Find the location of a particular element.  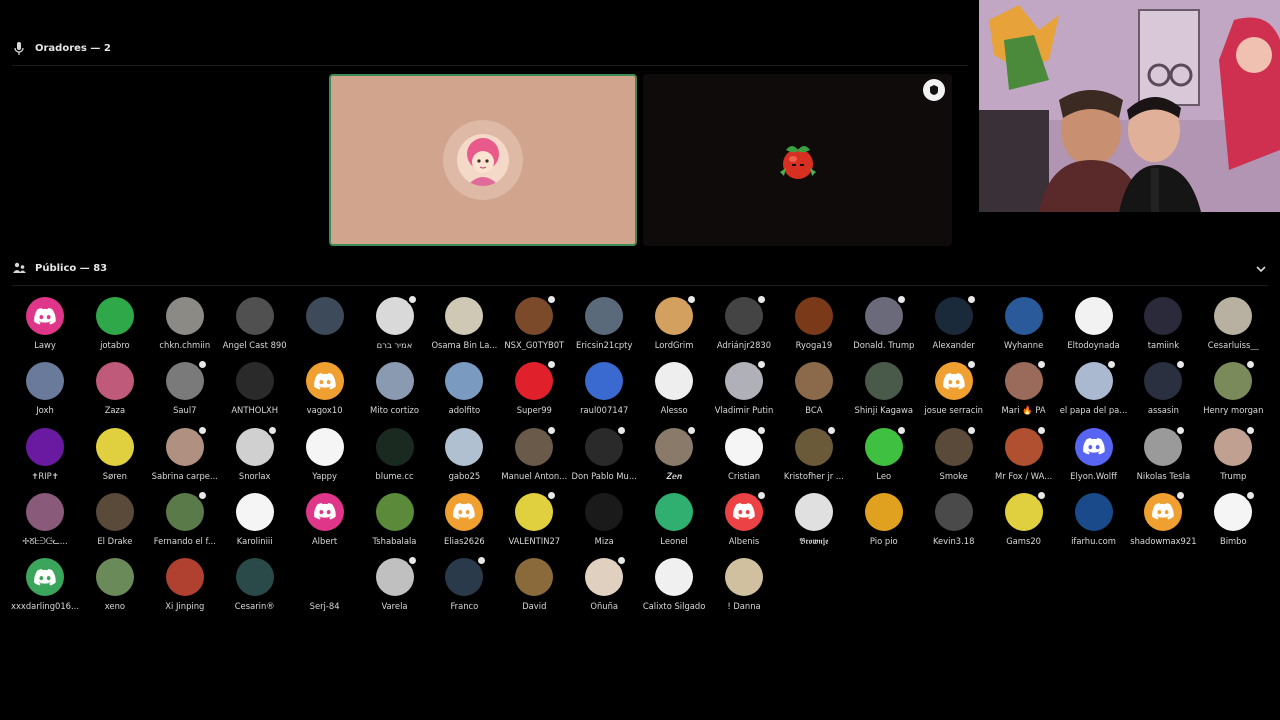

audience-member: Albenis is located at coordinates (744, 523).